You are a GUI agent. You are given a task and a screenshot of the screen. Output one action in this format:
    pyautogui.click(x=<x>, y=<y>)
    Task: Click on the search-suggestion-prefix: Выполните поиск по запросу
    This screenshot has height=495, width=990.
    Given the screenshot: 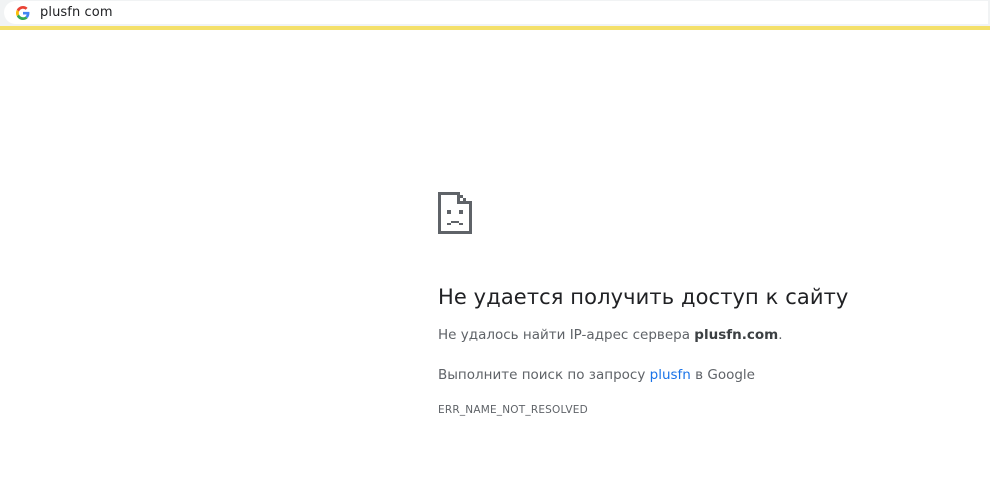 What is the action you would take?
    pyautogui.click(x=544, y=375)
    